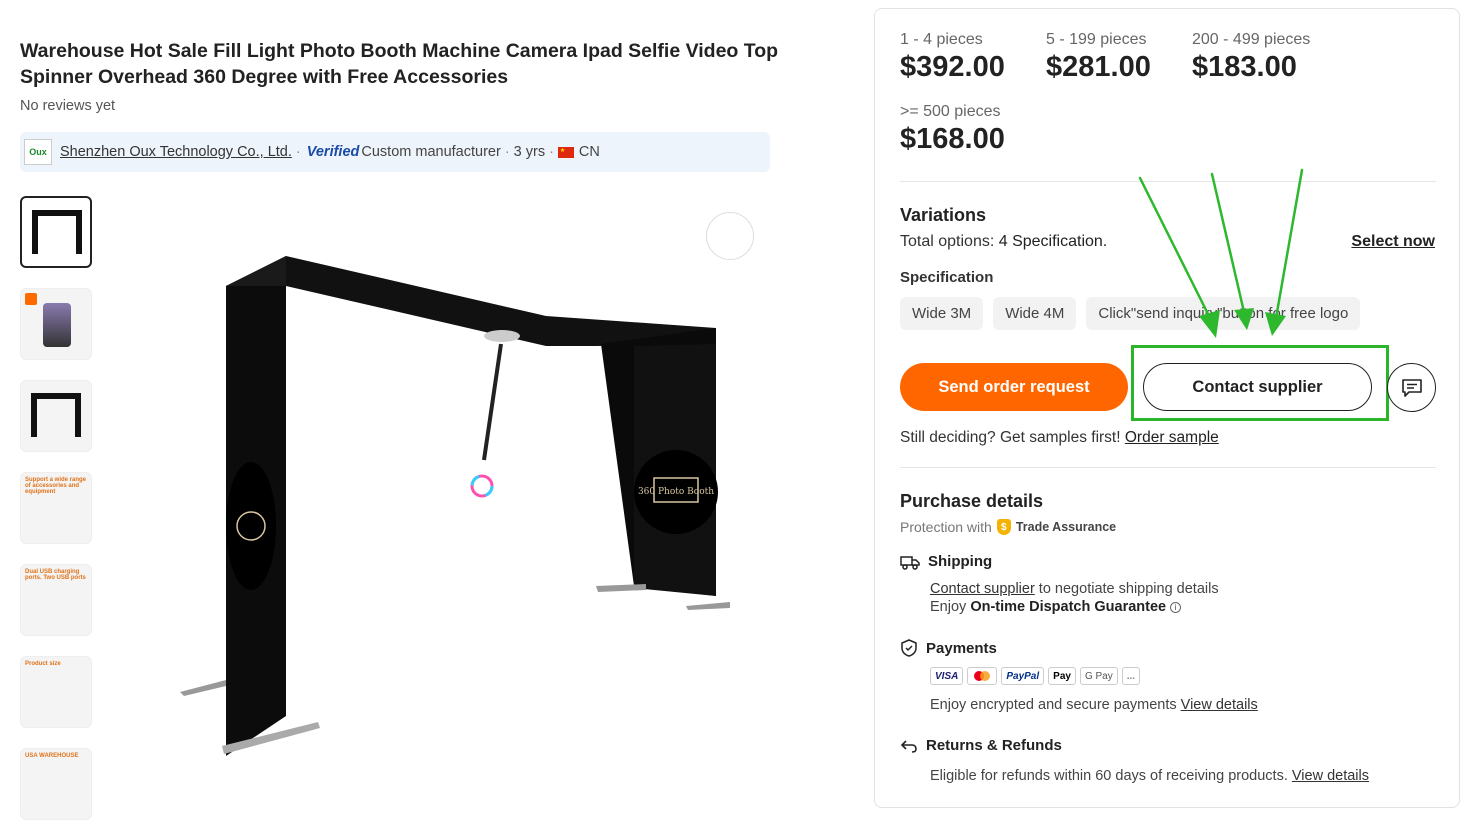 The height and width of the screenshot is (831, 1474). I want to click on return-arrow-icon, so click(908, 746).